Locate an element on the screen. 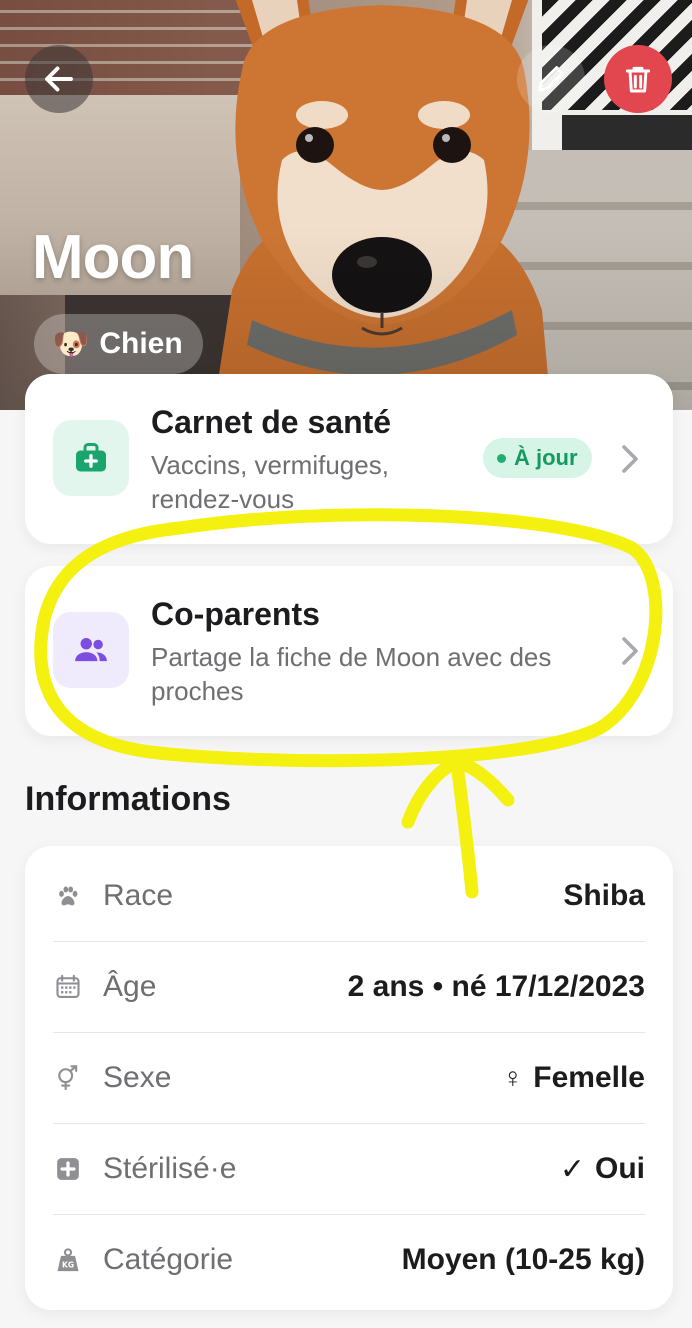  info-row-sex: Sexe ♀ Femelle is located at coordinates (349, 1077).